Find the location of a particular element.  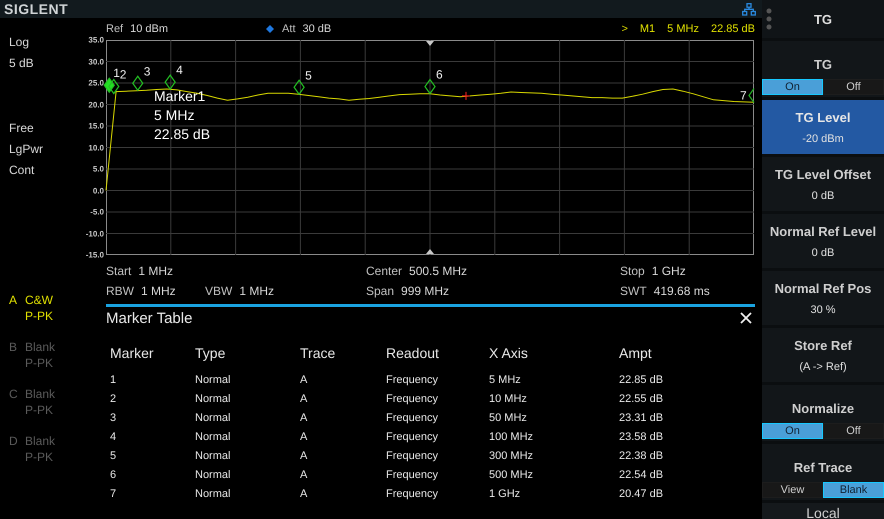

table-cell-text: 1 GHz is located at coordinates (505, 494).